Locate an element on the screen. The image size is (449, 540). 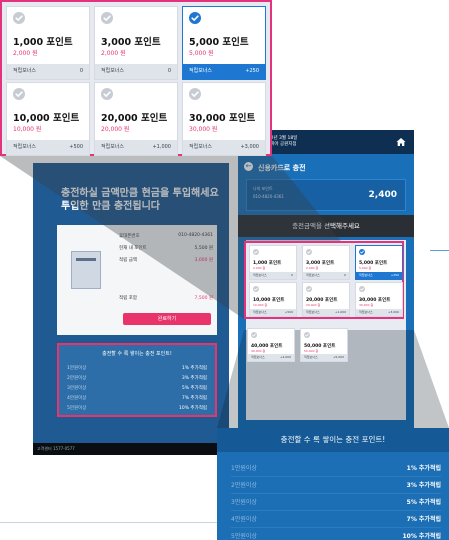
point-price: 50,000 원 is located at coordinates (311, 351).